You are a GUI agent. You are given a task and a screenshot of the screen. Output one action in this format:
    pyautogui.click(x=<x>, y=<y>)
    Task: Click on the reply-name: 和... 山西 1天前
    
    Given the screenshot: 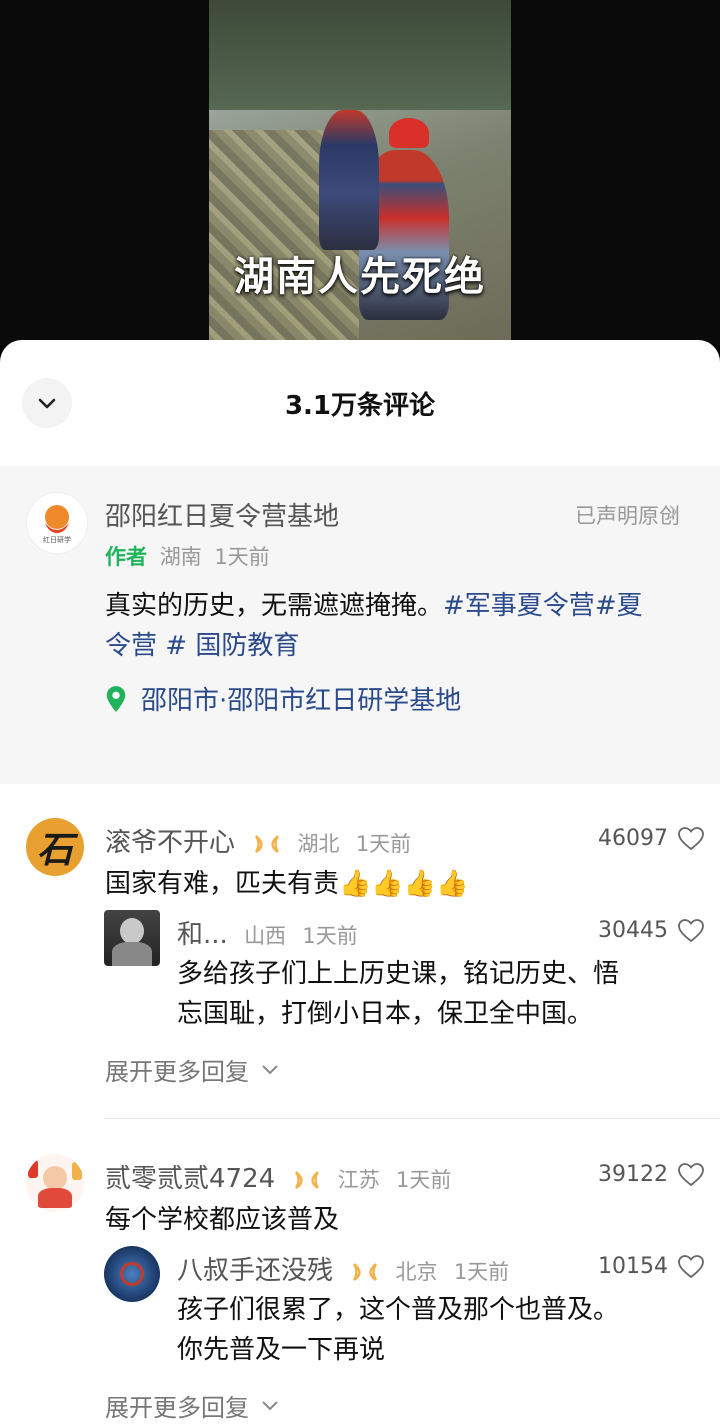 What is the action you would take?
    pyautogui.click(x=267, y=932)
    